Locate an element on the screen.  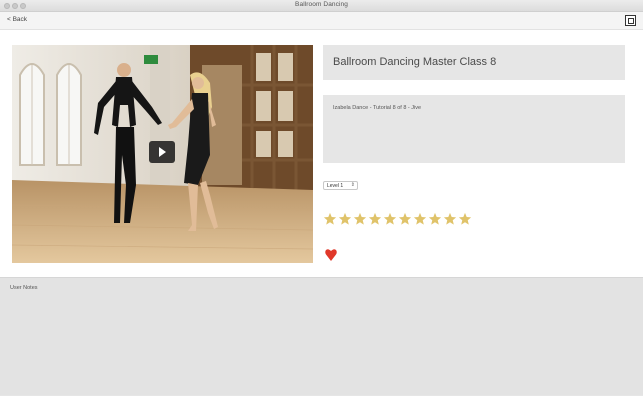
play-icon is located at coordinates (162, 152).